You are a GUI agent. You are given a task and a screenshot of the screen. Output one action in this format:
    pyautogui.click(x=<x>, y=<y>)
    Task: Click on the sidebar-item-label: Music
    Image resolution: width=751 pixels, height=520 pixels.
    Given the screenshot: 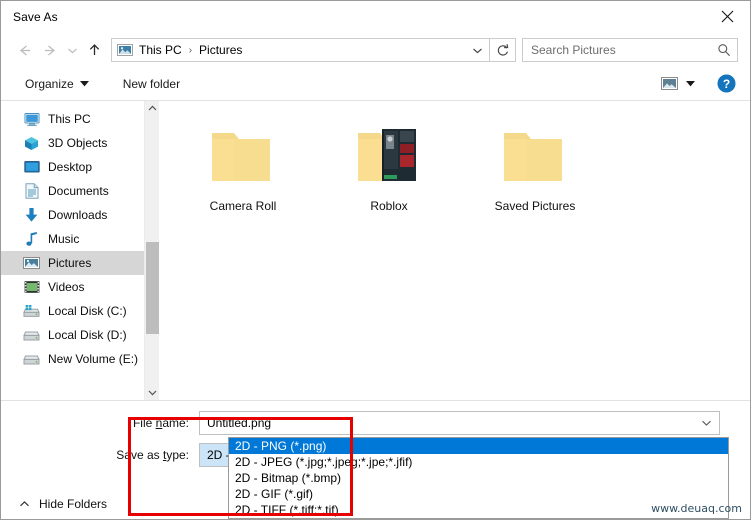 What is the action you would take?
    pyautogui.click(x=64, y=239)
    